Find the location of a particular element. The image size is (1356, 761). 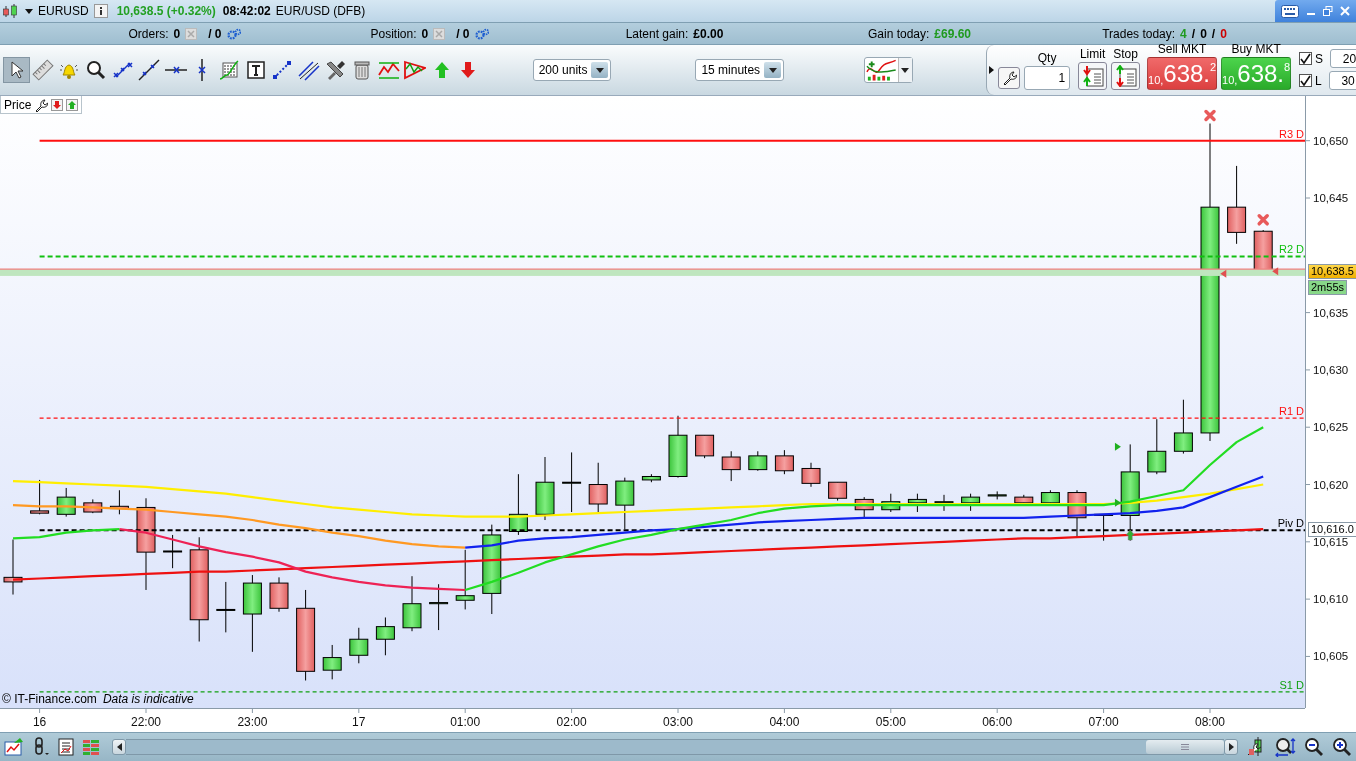

price-tab: Price is located at coordinates (41, 105).